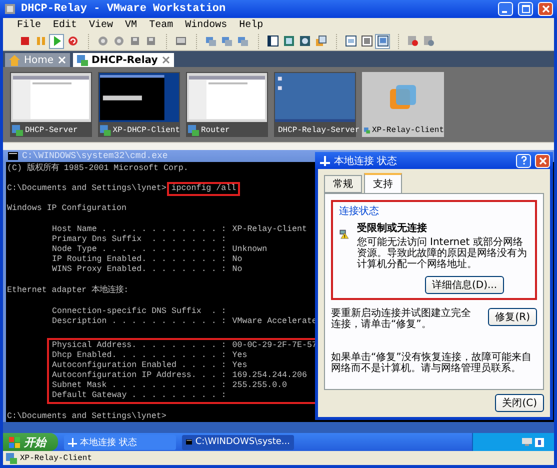 The height and width of the screenshot is (468, 557). What do you see at coordinates (95, 156) in the screenshot?
I see `console-title: C:\WINDOWS\system32\cmd.exe` at bounding box center [95, 156].